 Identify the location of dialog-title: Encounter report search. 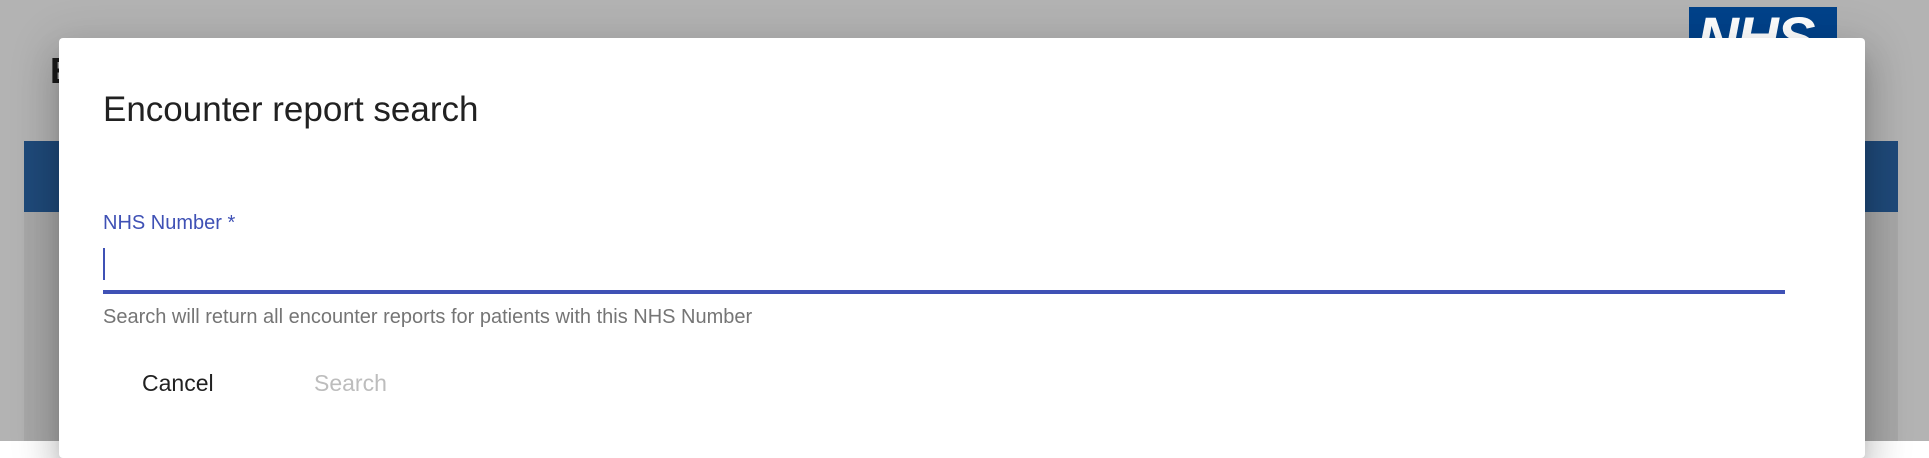
(291, 109).